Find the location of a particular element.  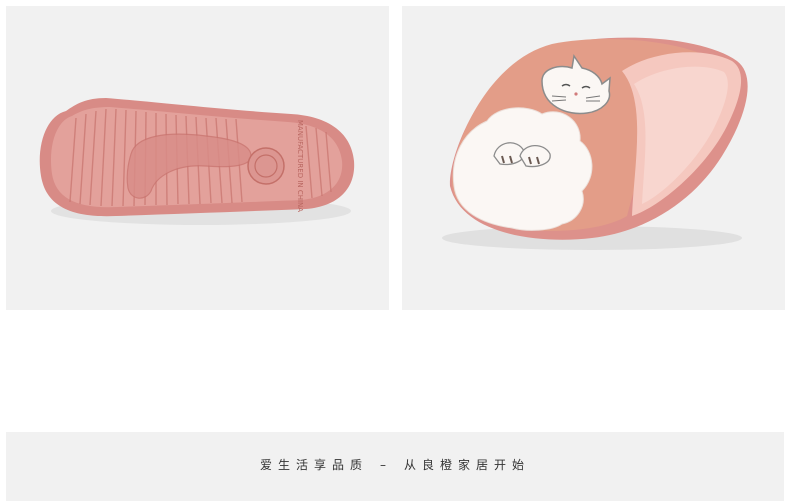

slogan-banner: 爱生活享品质 – 从良橙家居开始 is located at coordinates (395, 466).